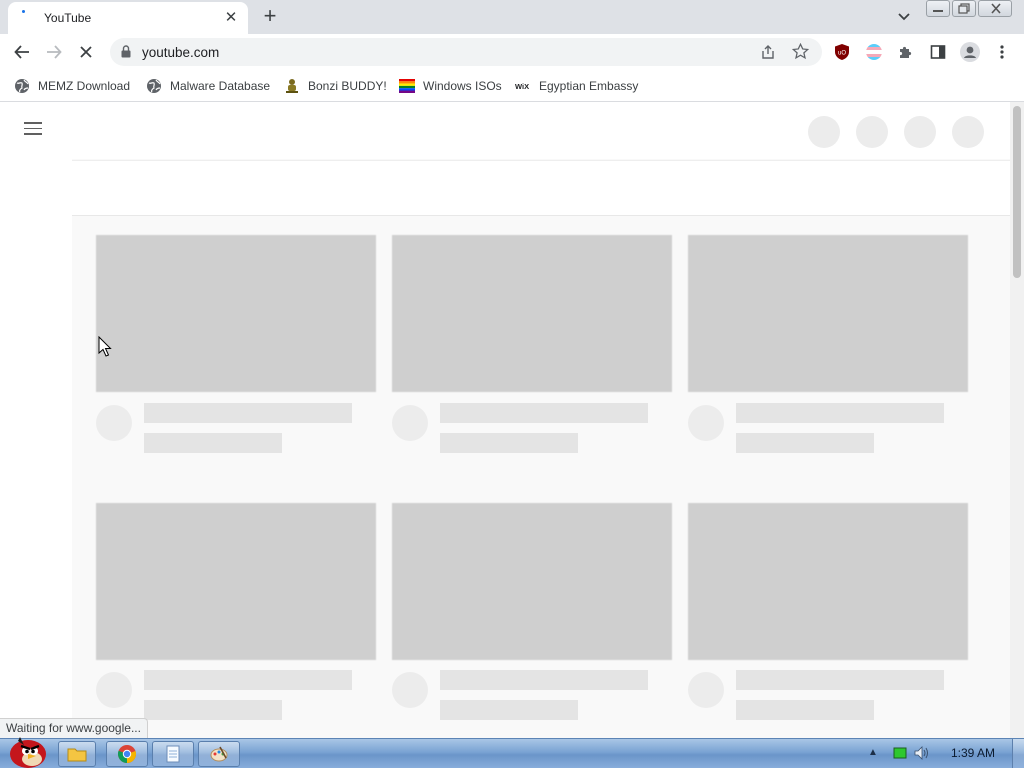 The height and width of the screenshot is (768, 1024). Describe the element at coordinates (462, 86) in the screenshot. I see `bookmark-label: Windows ISOs` at that location.